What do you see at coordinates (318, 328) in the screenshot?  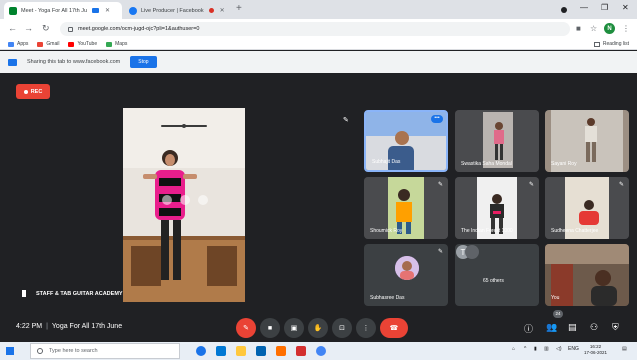 I see `raise-hand-button: ✋` at bounding box center [318, 328].